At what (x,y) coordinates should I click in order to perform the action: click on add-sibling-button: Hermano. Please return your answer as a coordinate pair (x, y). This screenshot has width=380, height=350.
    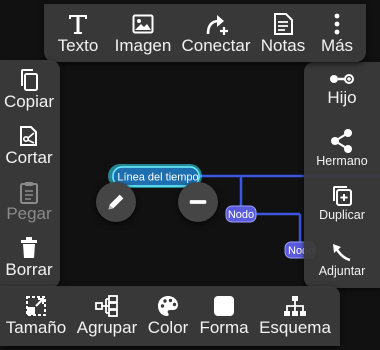
    Looking at the image, I should click on (342, 148).